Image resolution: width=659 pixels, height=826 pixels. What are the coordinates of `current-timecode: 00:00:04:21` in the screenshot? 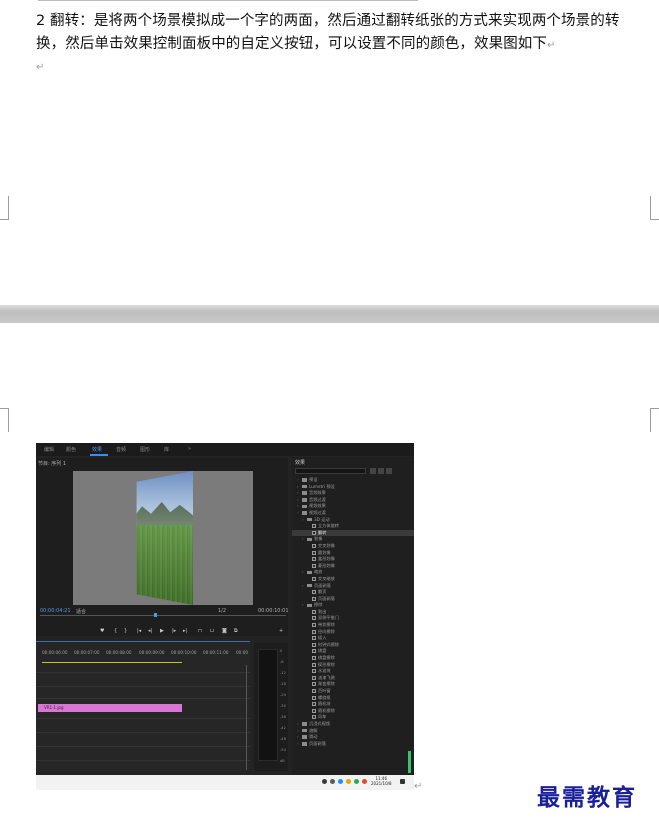 It's located at (55, 611).